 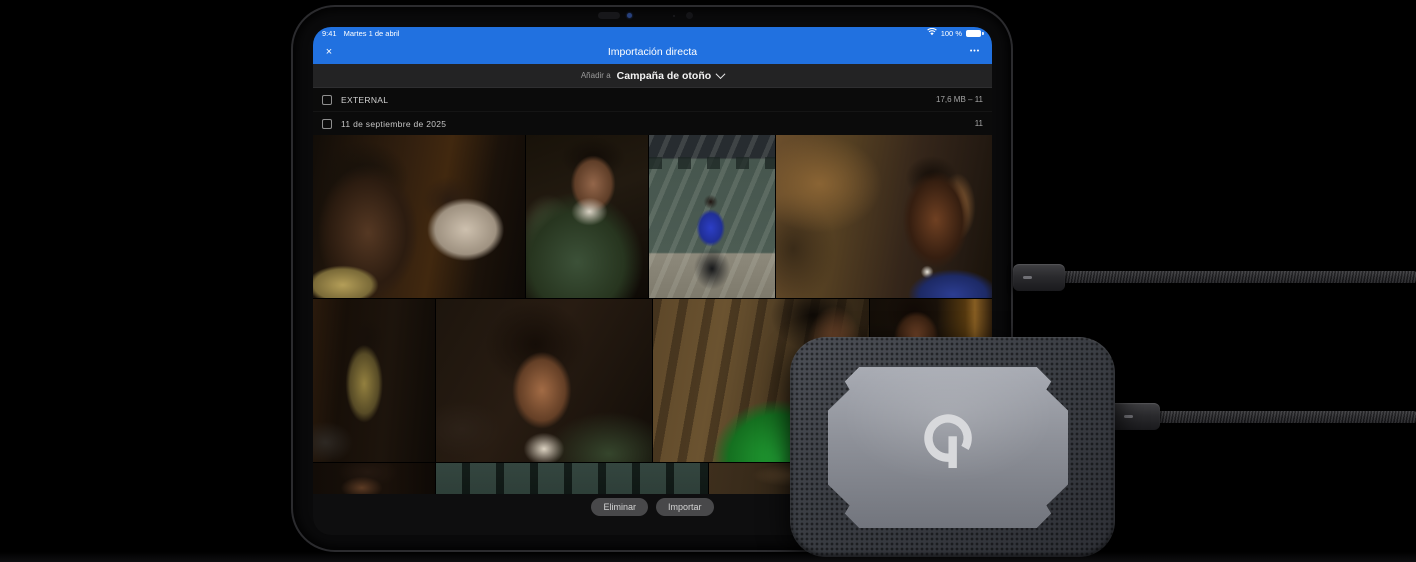 I want to click on add-to-bar: Añadir a Campaña de otoño, so click(x=652, y=76).